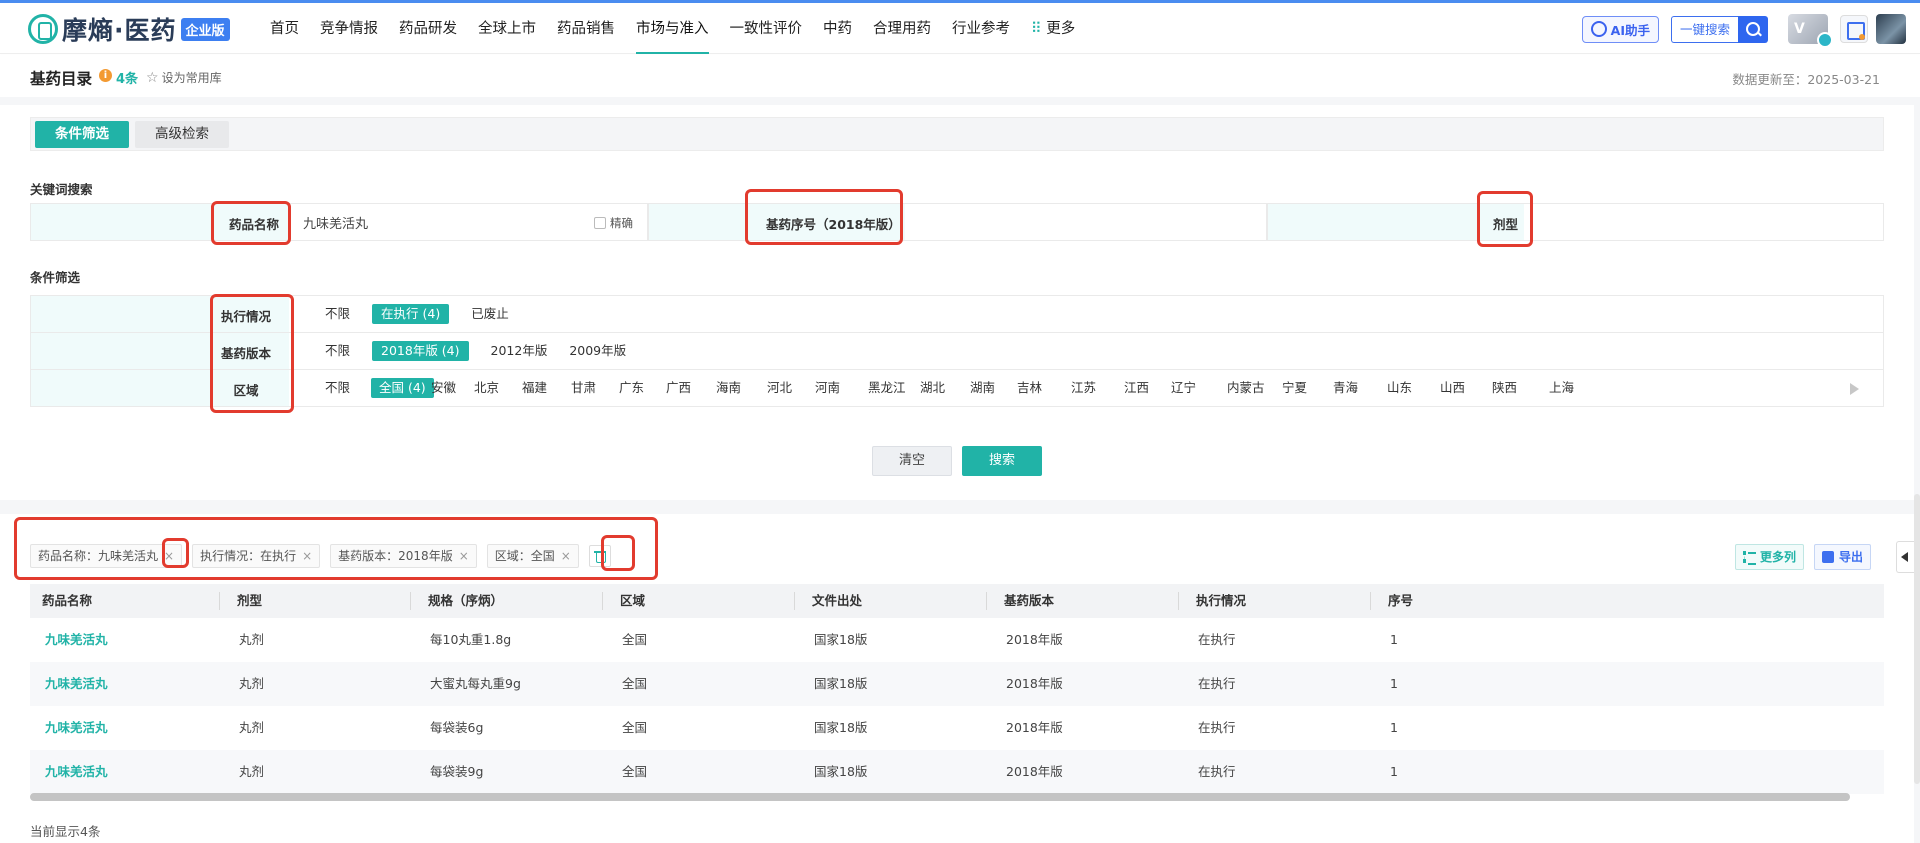 The width and height of the screenshot is (1920, 843). Describe the element at coordinates (1854, 389) in the screenshot. I see `scroll-right-arrow-icon` at that location.